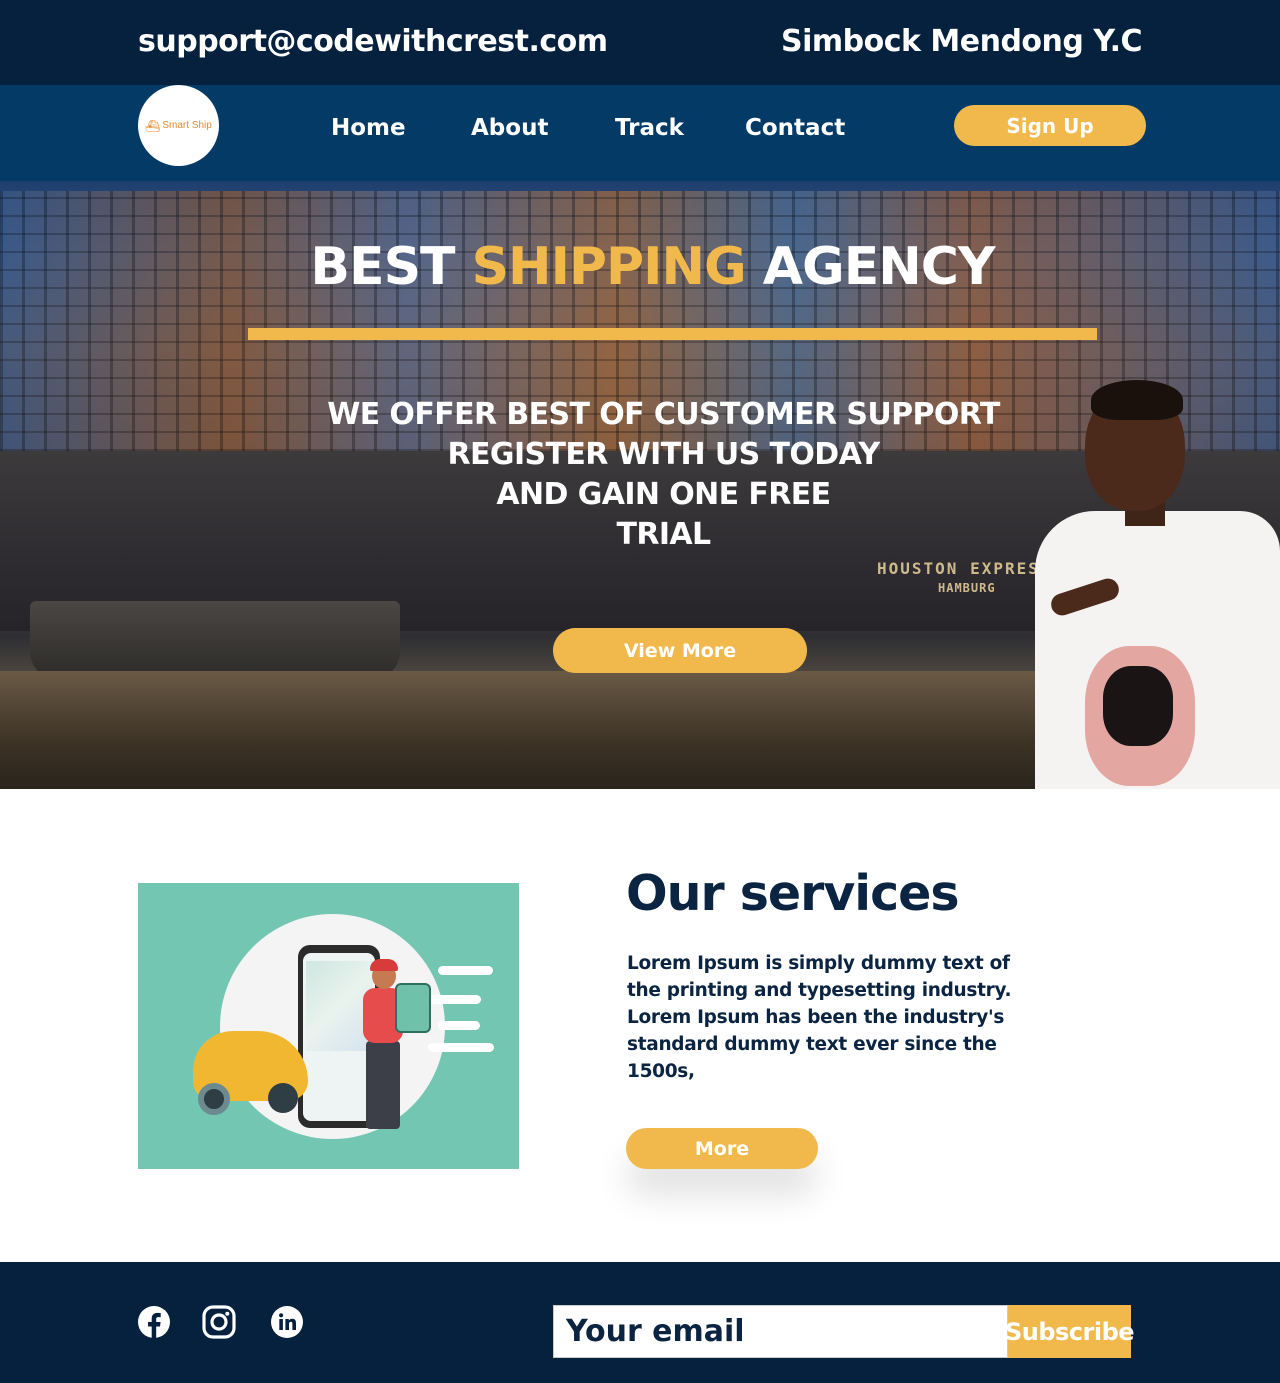 The width and height of the screenshot is (1280, 1383). Describe the element at coordinates (413, 1008) in the screenshot. I see `delivery-bag` at that location.